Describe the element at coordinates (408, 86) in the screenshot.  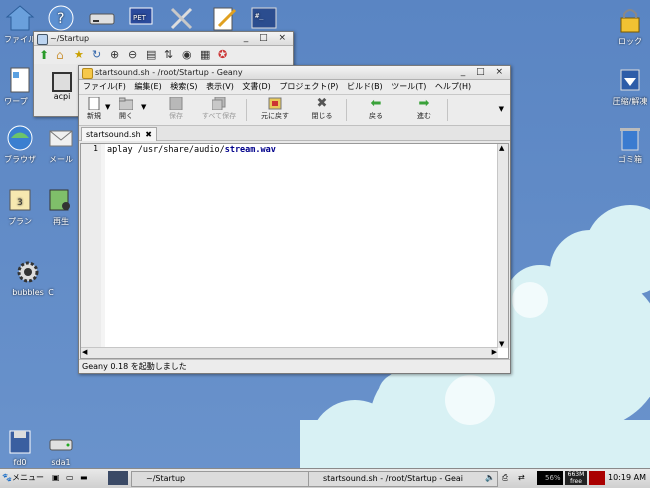
I see `menu-tools: ツール(T)` at that location.